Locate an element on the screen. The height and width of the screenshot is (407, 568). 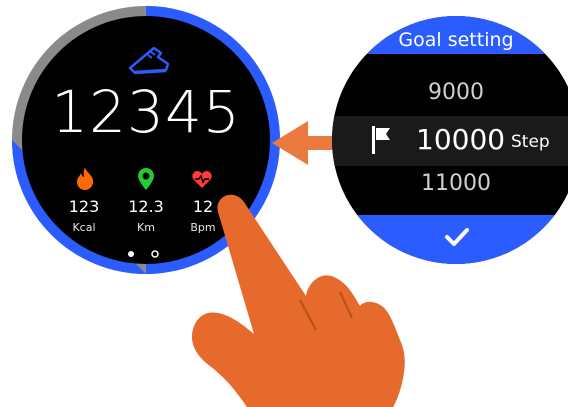
heart-rate-value: 12 is located at coordinates (203, 206).